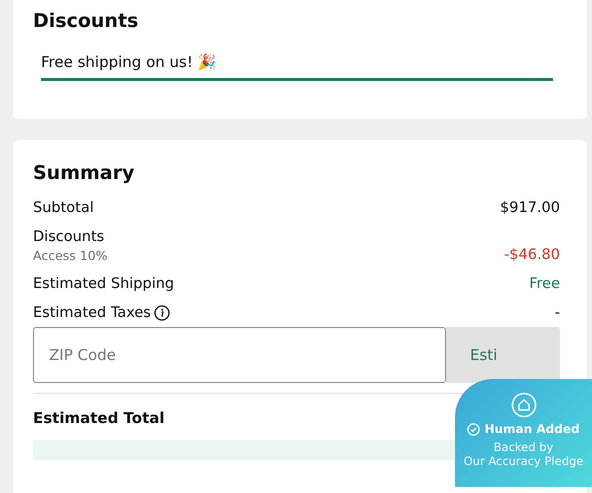  What do you see at coordinates (99, 418) in the screenshot?
I see `total-label: Estimated Total` at bounding box center [99, 418].